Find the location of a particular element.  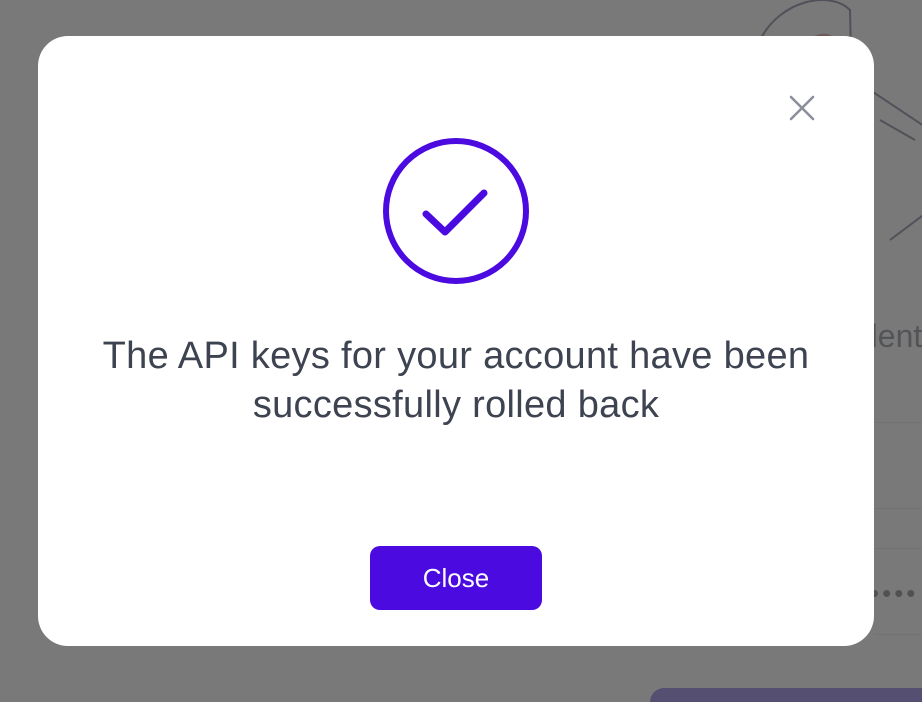

close-button: Close is located at coordinates (456, 578).